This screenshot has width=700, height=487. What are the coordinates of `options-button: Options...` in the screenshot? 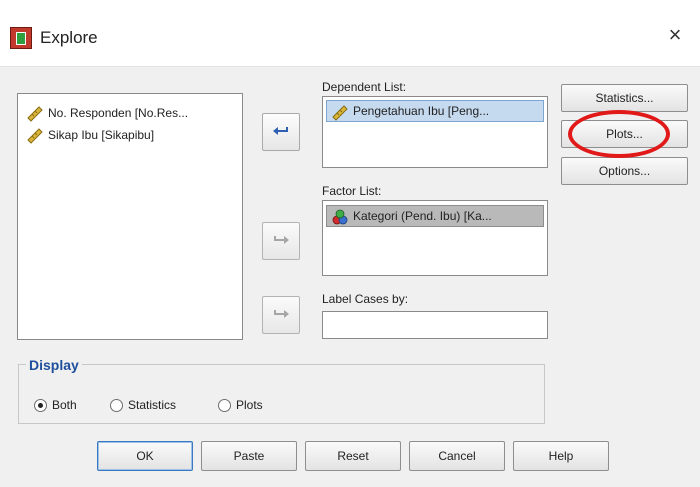 It's located at (624, 171).